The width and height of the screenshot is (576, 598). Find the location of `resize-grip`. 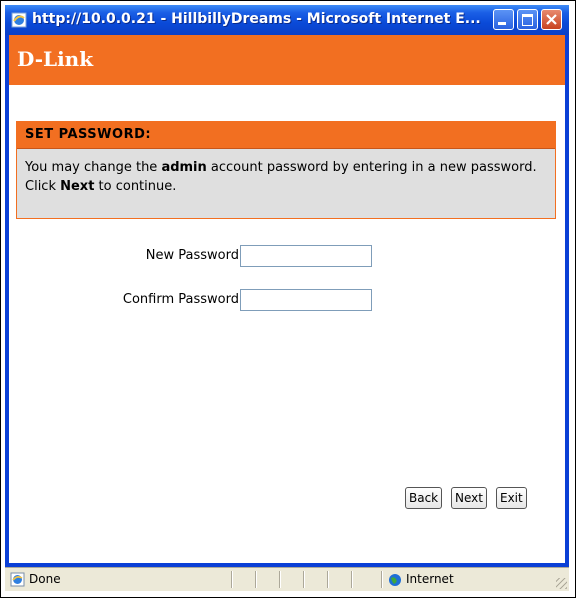

resize-grip is located at coordinates (561, 583).